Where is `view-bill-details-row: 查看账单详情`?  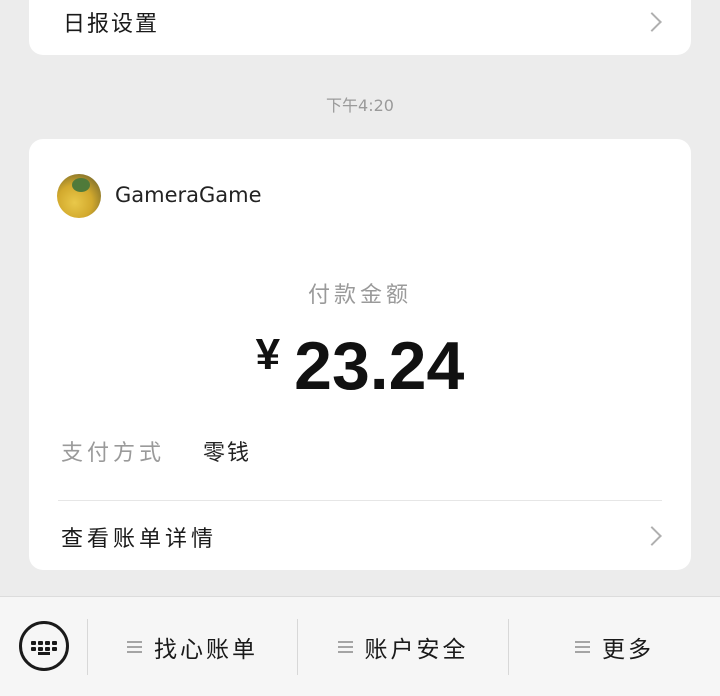
view-bill-details-row: 查看账单详情 is located at coordinates (360, 535).